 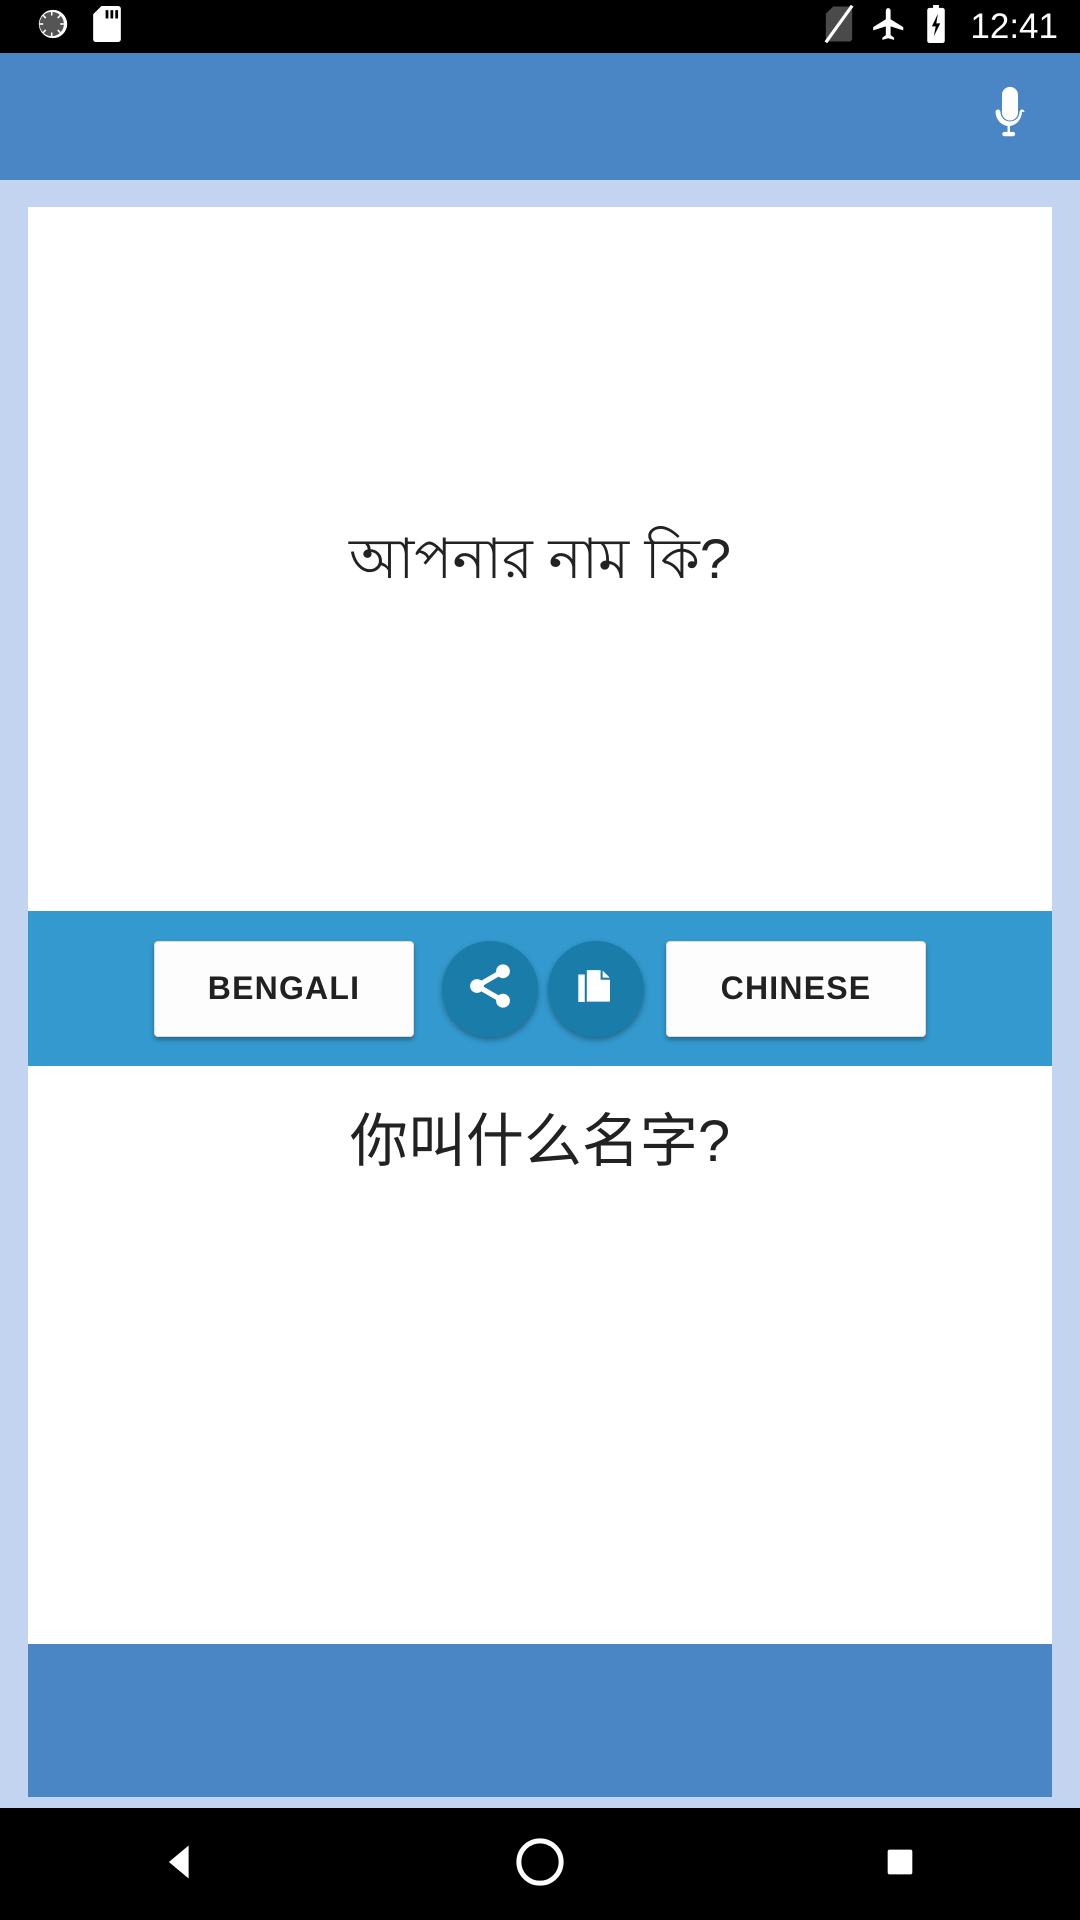 I want to click on recents-square-icon, so click(x=900, y=1864).